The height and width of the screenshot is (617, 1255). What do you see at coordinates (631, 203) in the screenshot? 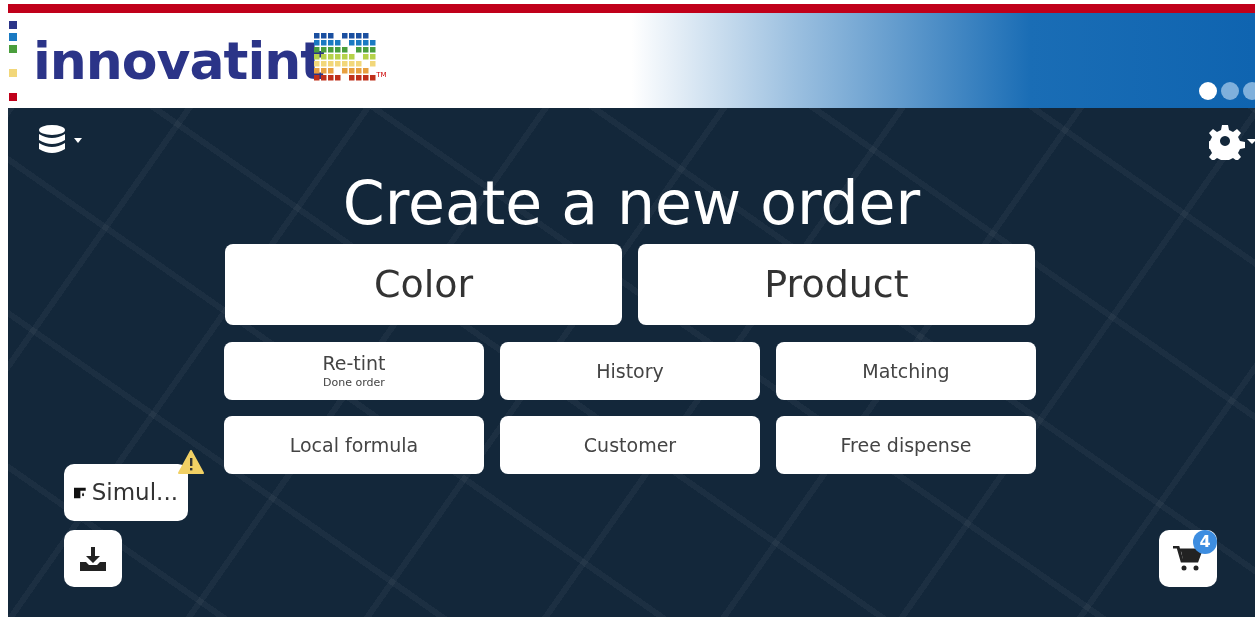
I see `page-title: Create a new order` at bounding box center [631, 203].